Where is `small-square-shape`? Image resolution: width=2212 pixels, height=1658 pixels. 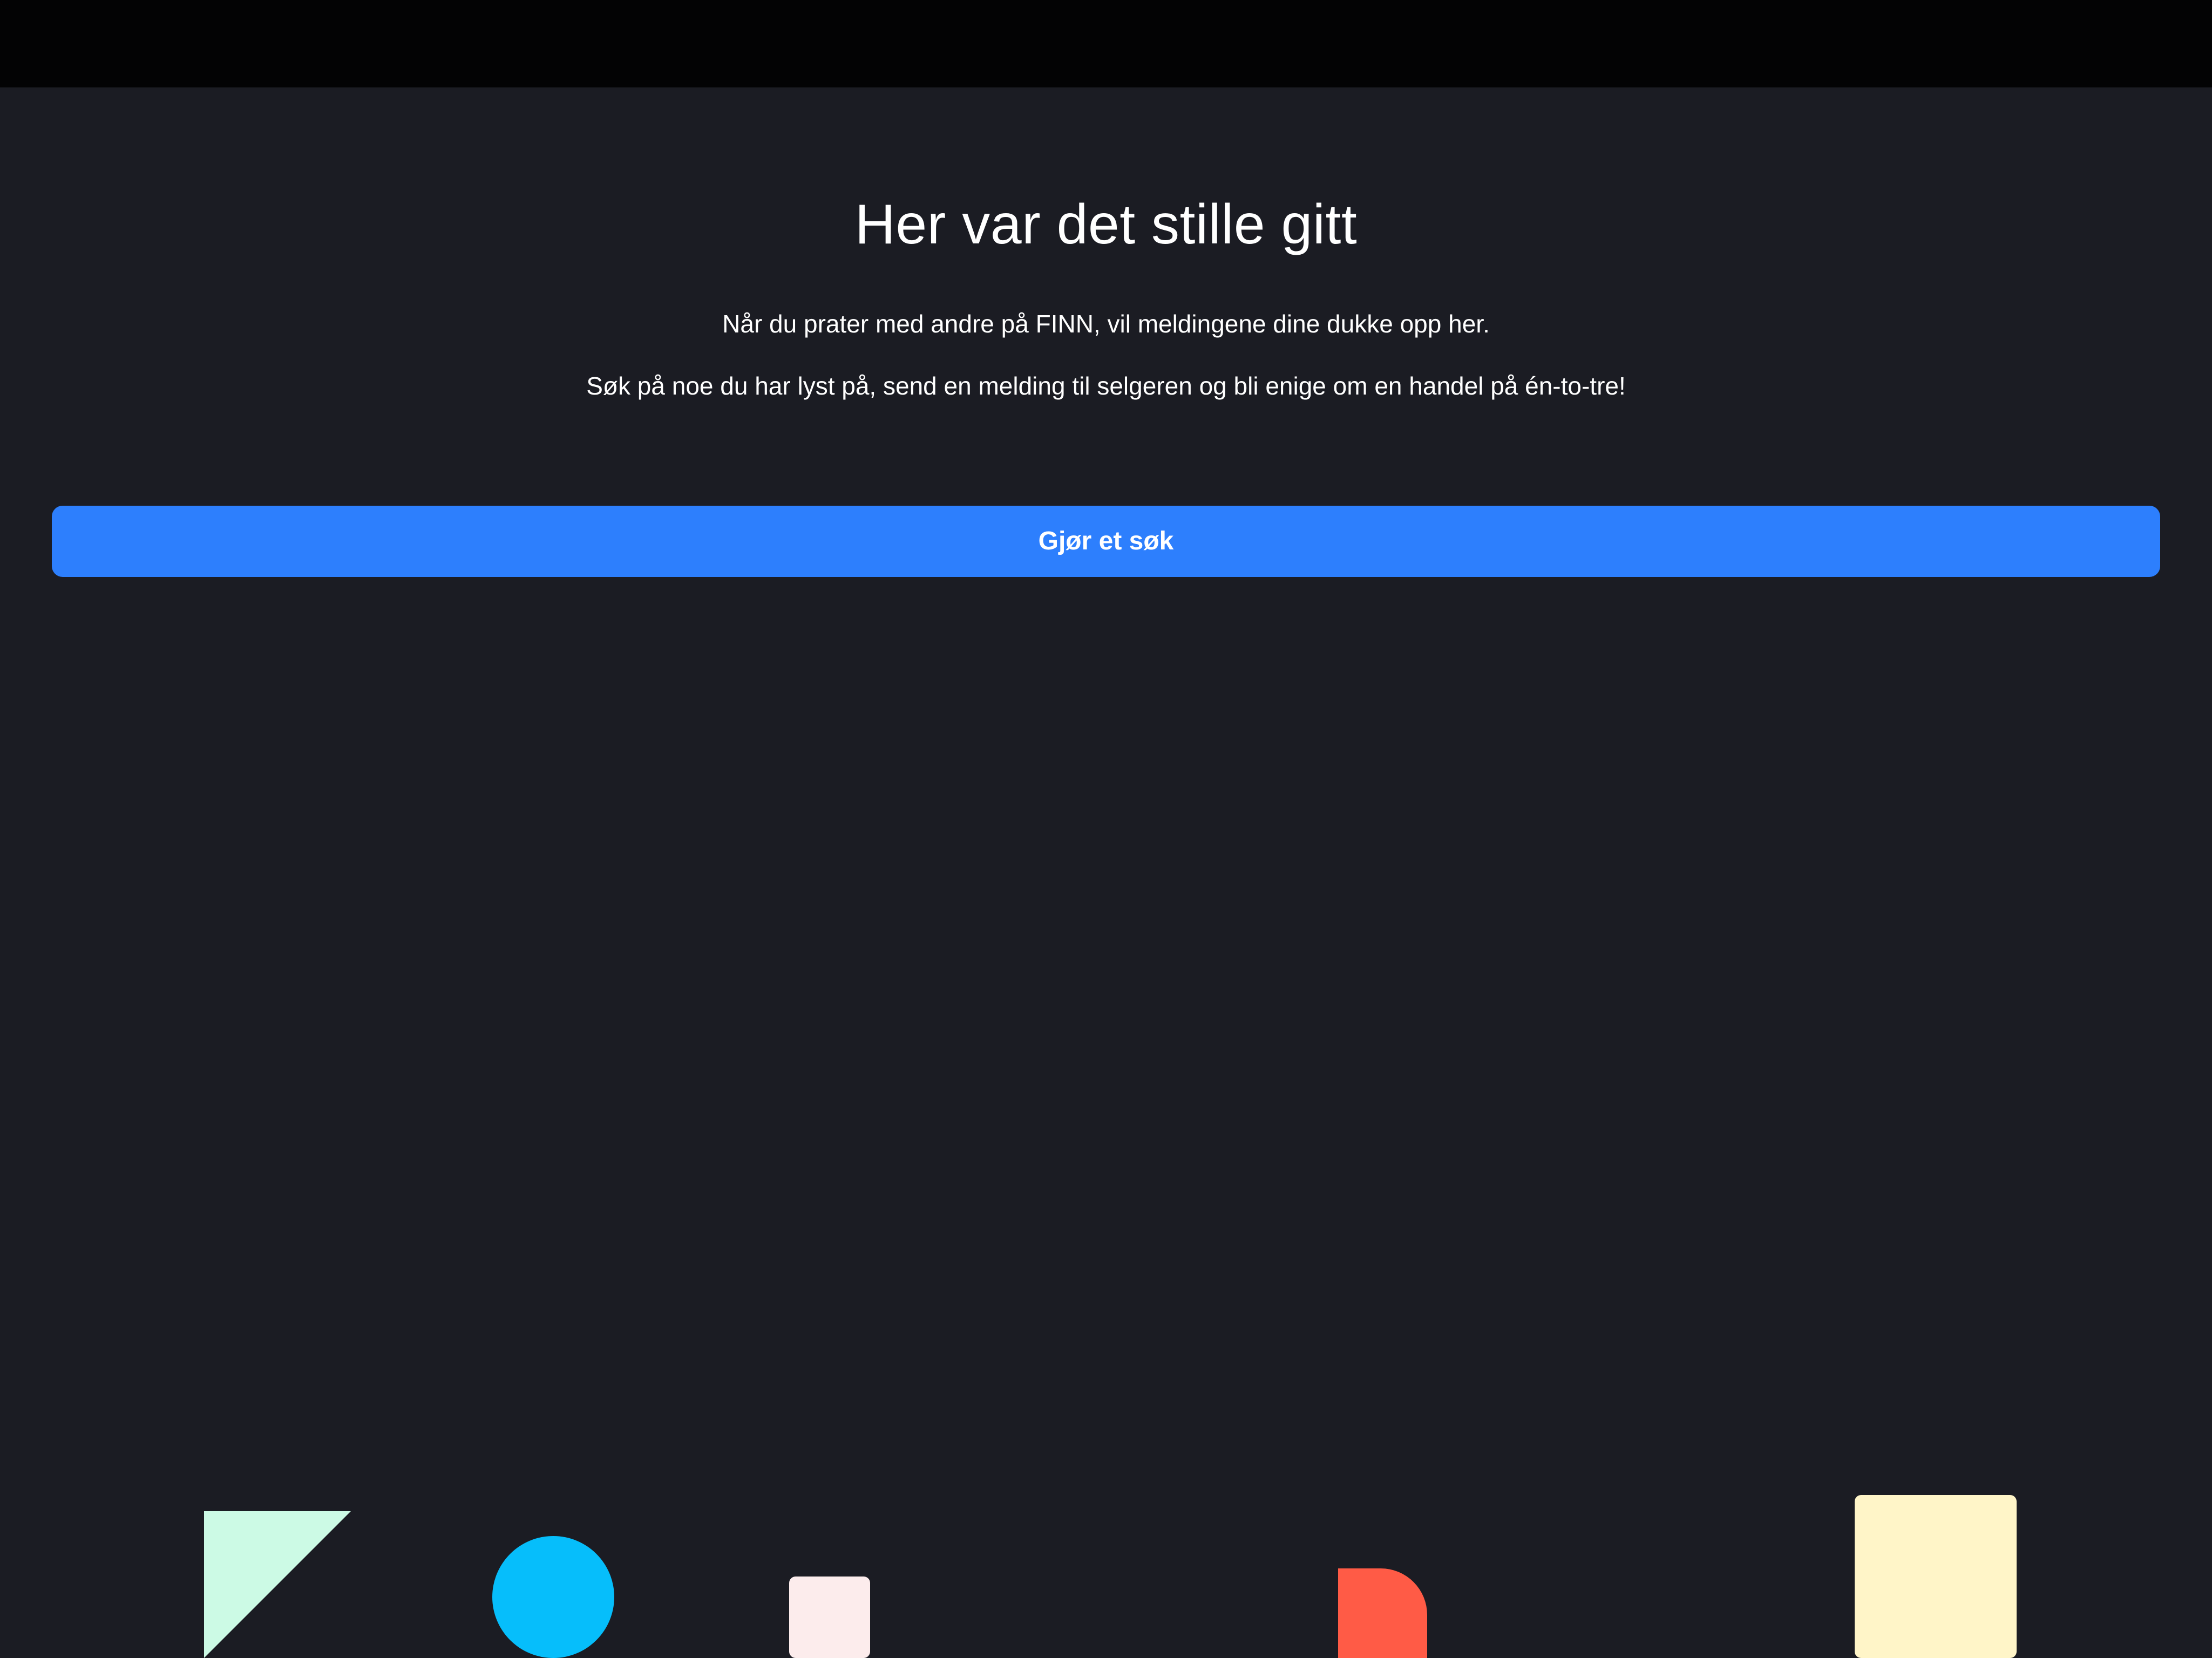
small-square-shape is located at coordinates (829, 1617).